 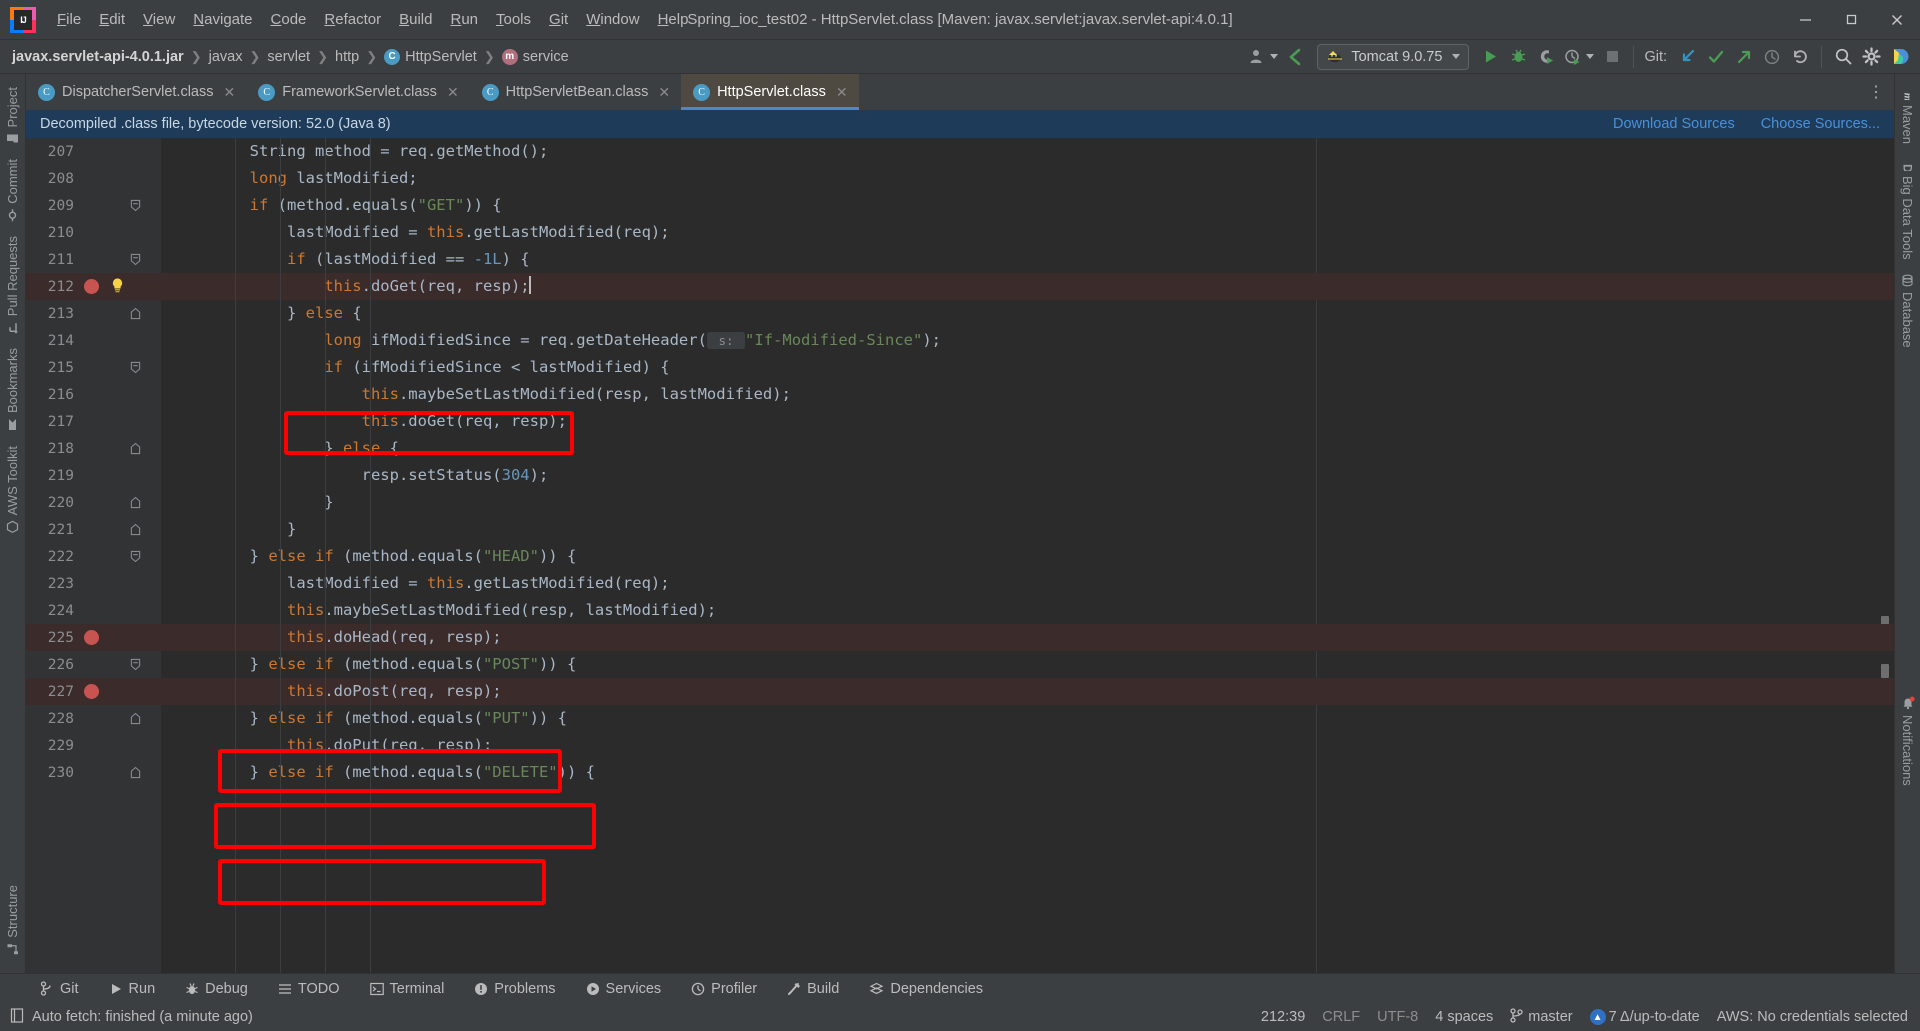 What do you see at coordinates (514, 989) in the screenshot?
I see `bottom-tool-problems: Problems` at bounding box center [514, 989].